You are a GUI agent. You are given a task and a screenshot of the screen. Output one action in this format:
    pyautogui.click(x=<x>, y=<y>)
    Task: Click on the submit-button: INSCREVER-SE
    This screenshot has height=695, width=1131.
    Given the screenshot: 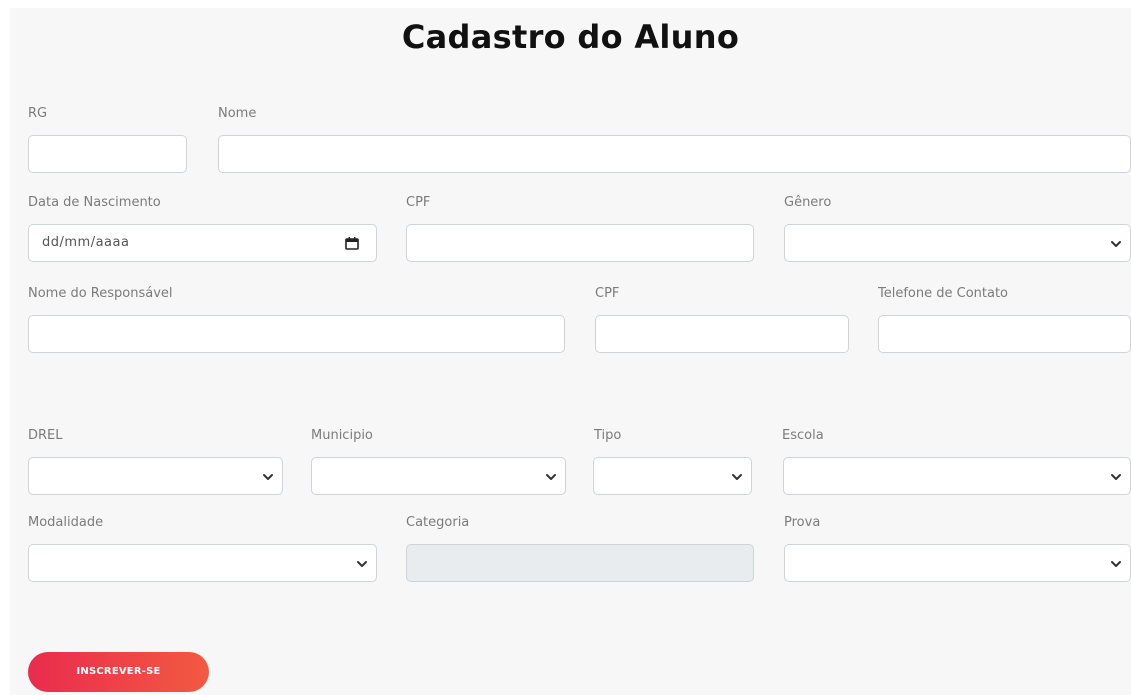 What is the action you would take?
    pyautogui.click(x=118, y=672)
    